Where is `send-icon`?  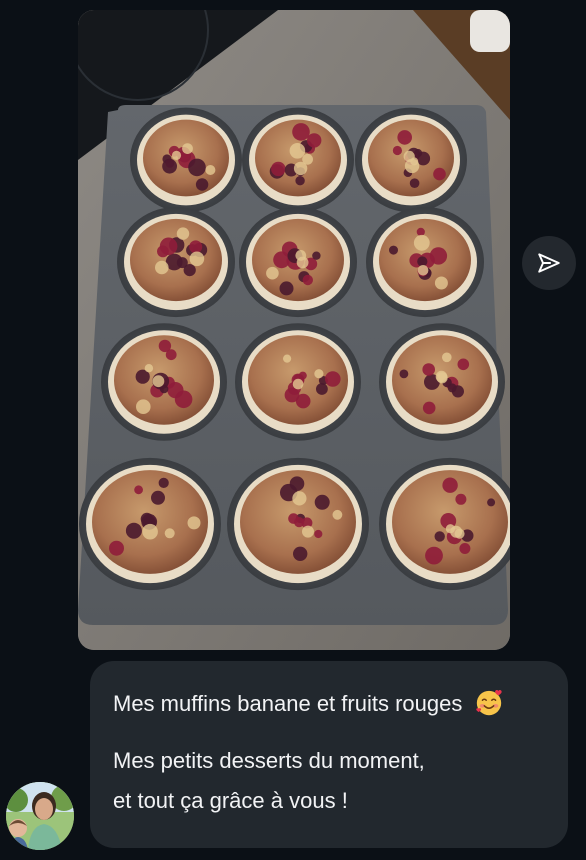 send-icon is located at coordinates (549, 263).